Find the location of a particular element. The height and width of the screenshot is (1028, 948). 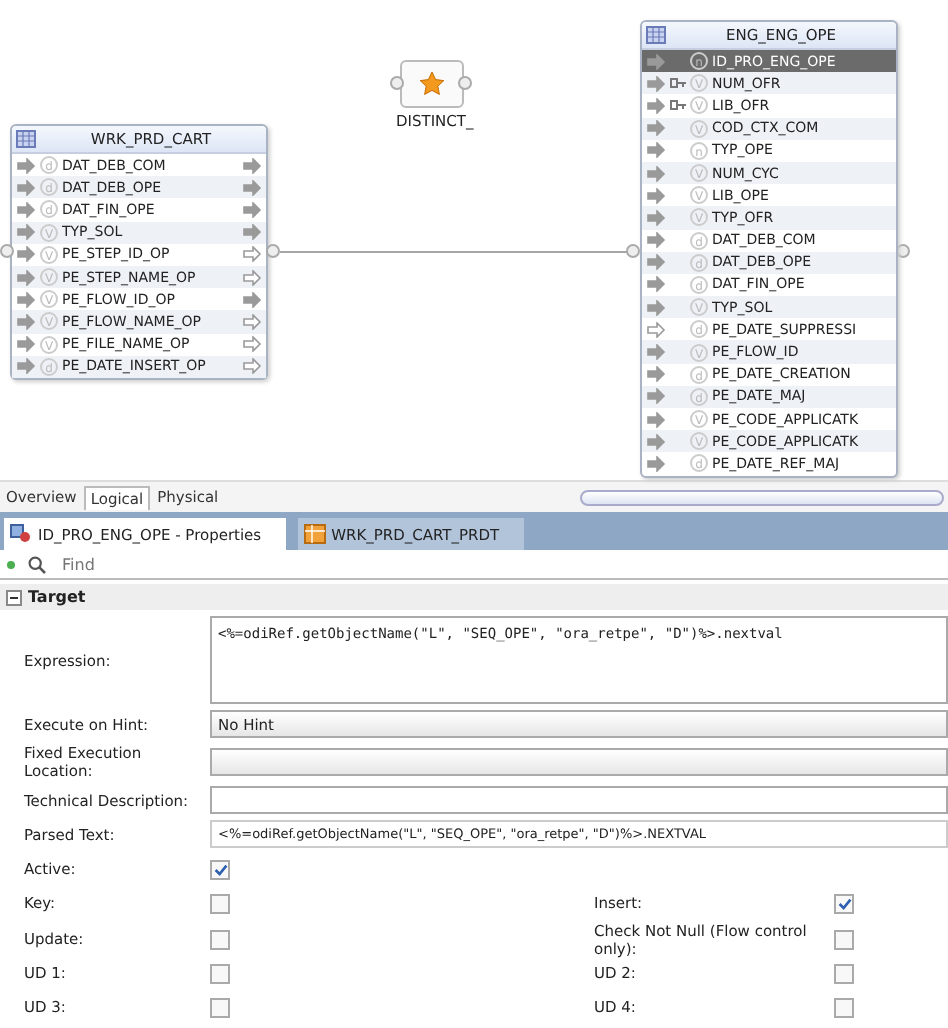

target-table-node is located at coordinates (769, 249).